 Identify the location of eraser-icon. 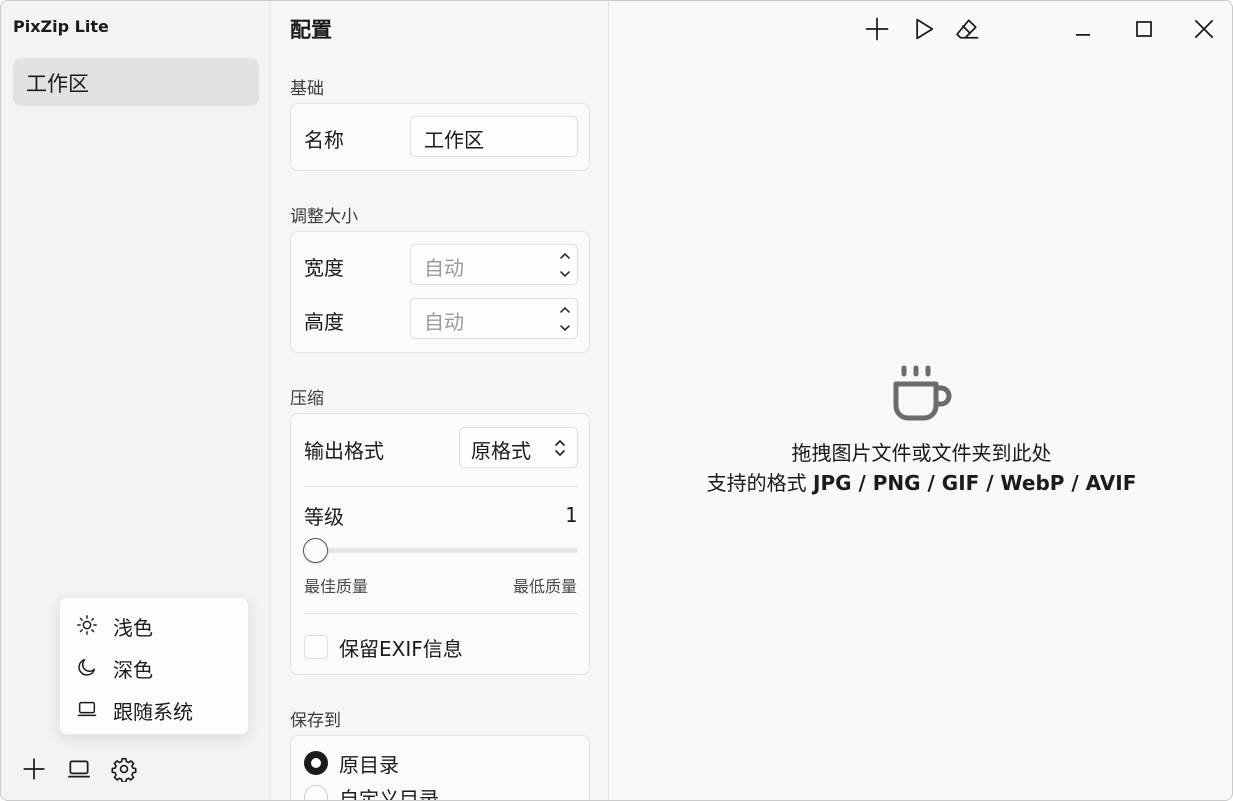
(967, 29).